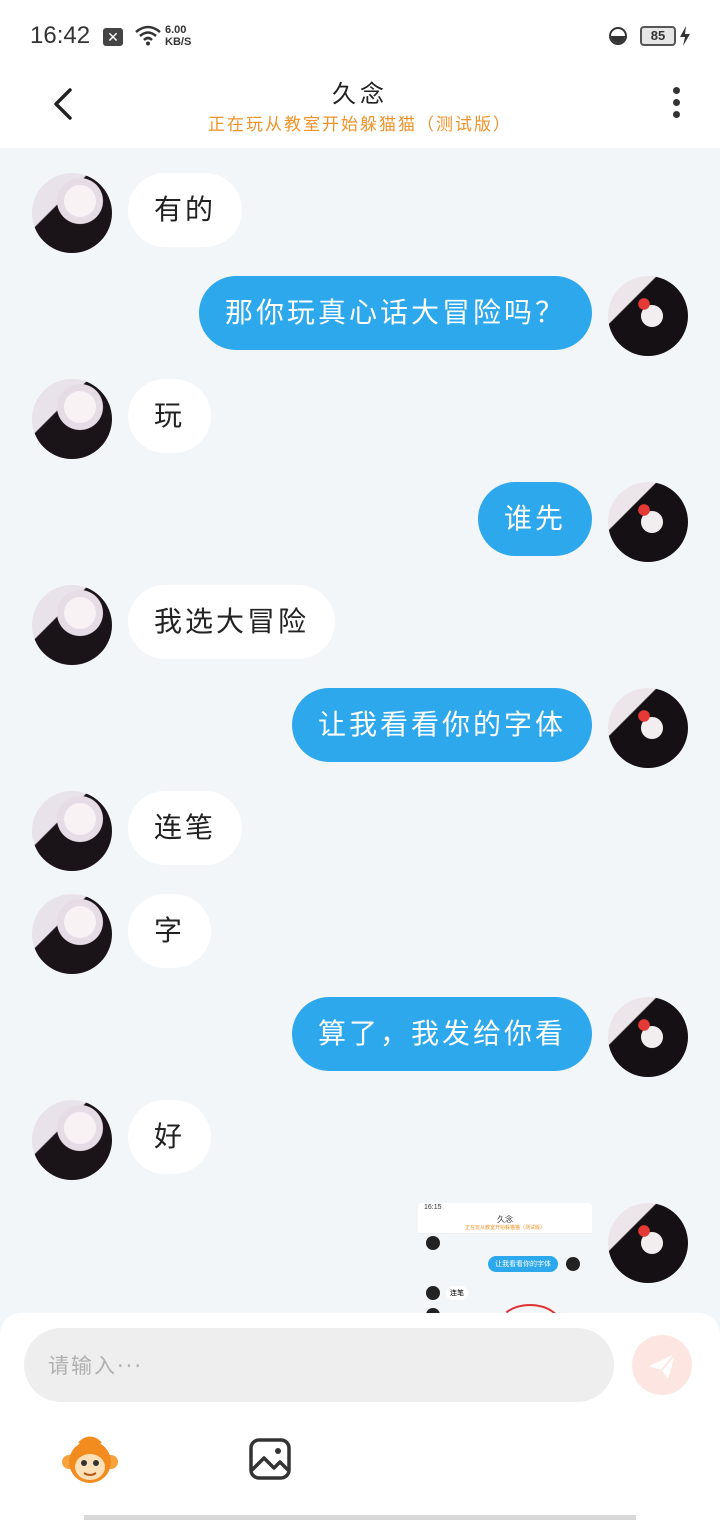 This screenshot has height=1520, width=720. I want to click on data-saver-icon, so click(618, 36).